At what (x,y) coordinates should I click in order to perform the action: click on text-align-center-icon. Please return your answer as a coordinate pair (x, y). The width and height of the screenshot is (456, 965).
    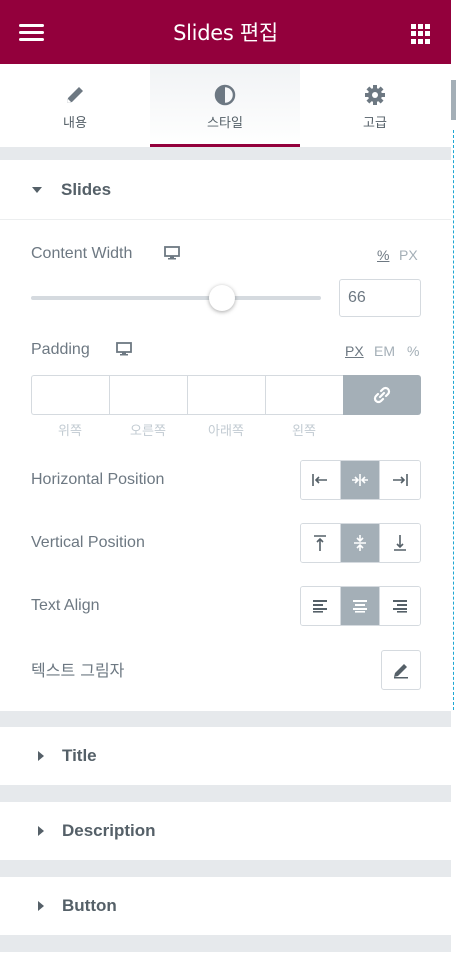
    Looking at the image, I should click on (360, 606).